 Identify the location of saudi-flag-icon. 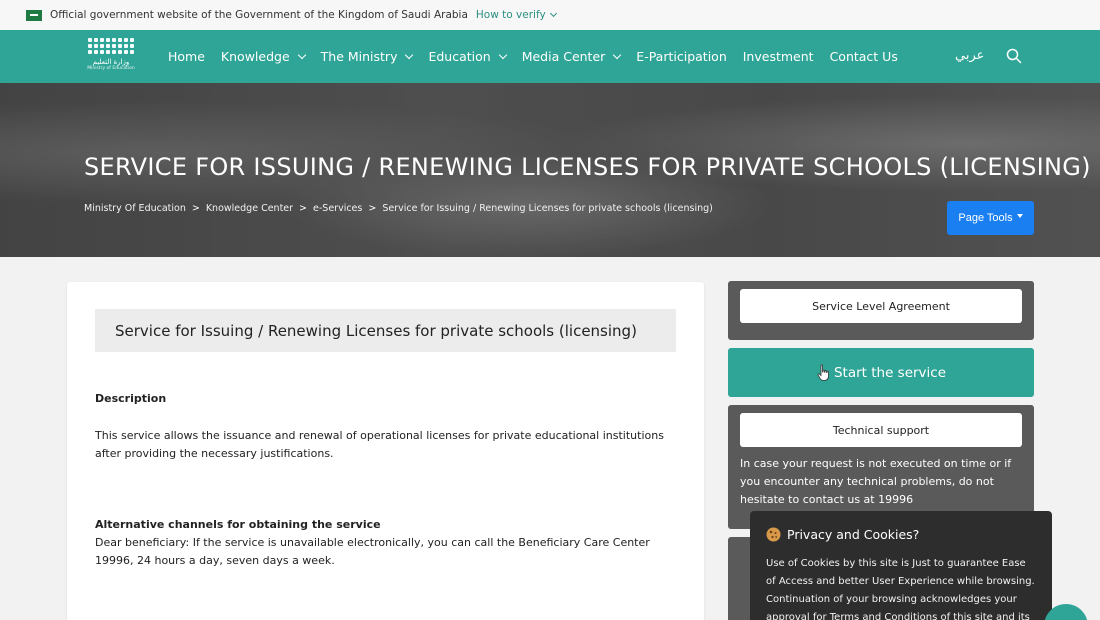
(34, 15).